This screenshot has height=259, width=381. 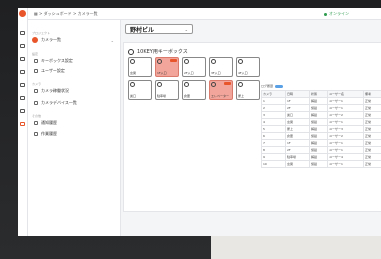 I want to click on panel-title-text: 10KEY用キーボックス, so click(x=162, y=52).